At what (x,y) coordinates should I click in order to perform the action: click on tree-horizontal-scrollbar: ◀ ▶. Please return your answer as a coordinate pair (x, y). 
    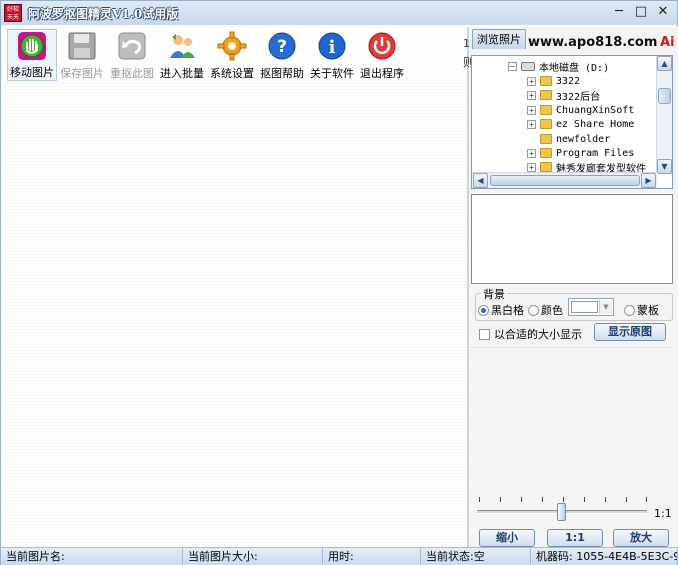
    Looking at the image, I should click on (565, 180).